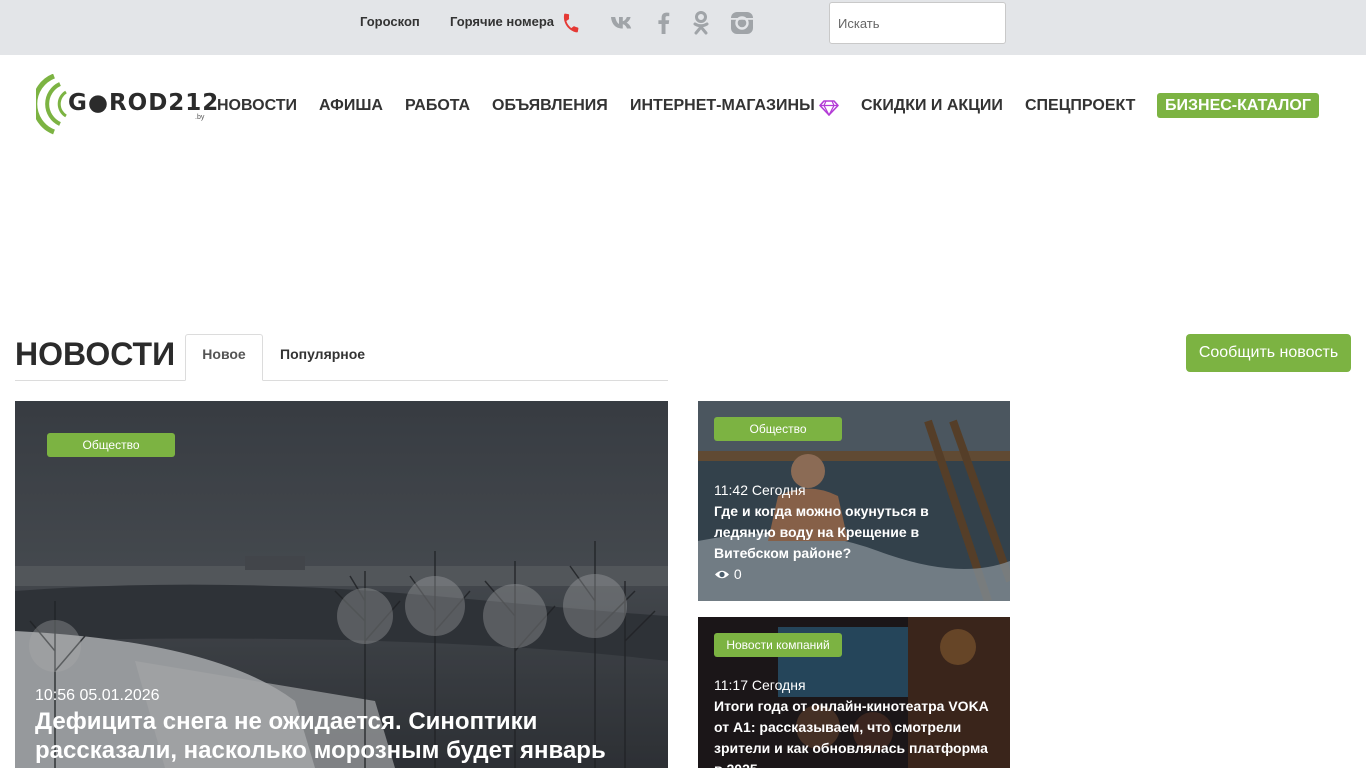 The width and height of the screenshot is (1366, 768). Describe the element at coordinates (701, 23) in the screenshot. I see `odnoklassniki-icon` at that location.